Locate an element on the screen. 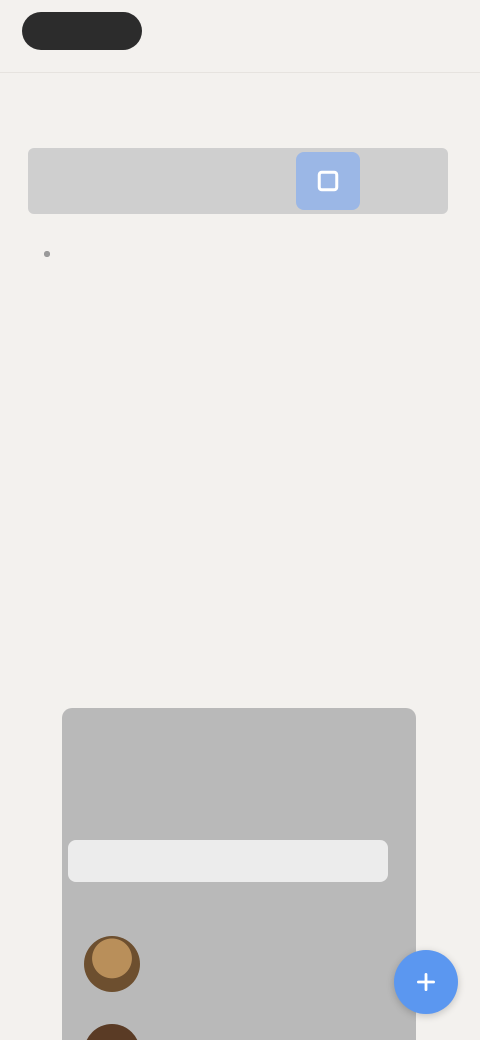  toolbar-banner-image is located at coordinates (238, 181).